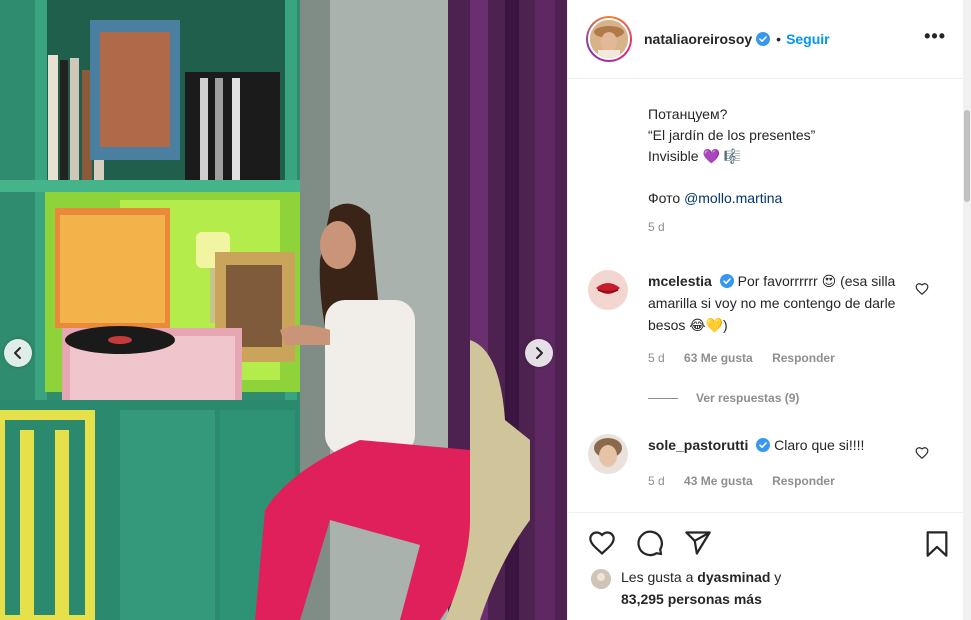 The image size is (971, 620). What do you see at coordinates (935, 36) in the screenshot?
I see `more-options-button: •••` at bounding box center [935, 36].